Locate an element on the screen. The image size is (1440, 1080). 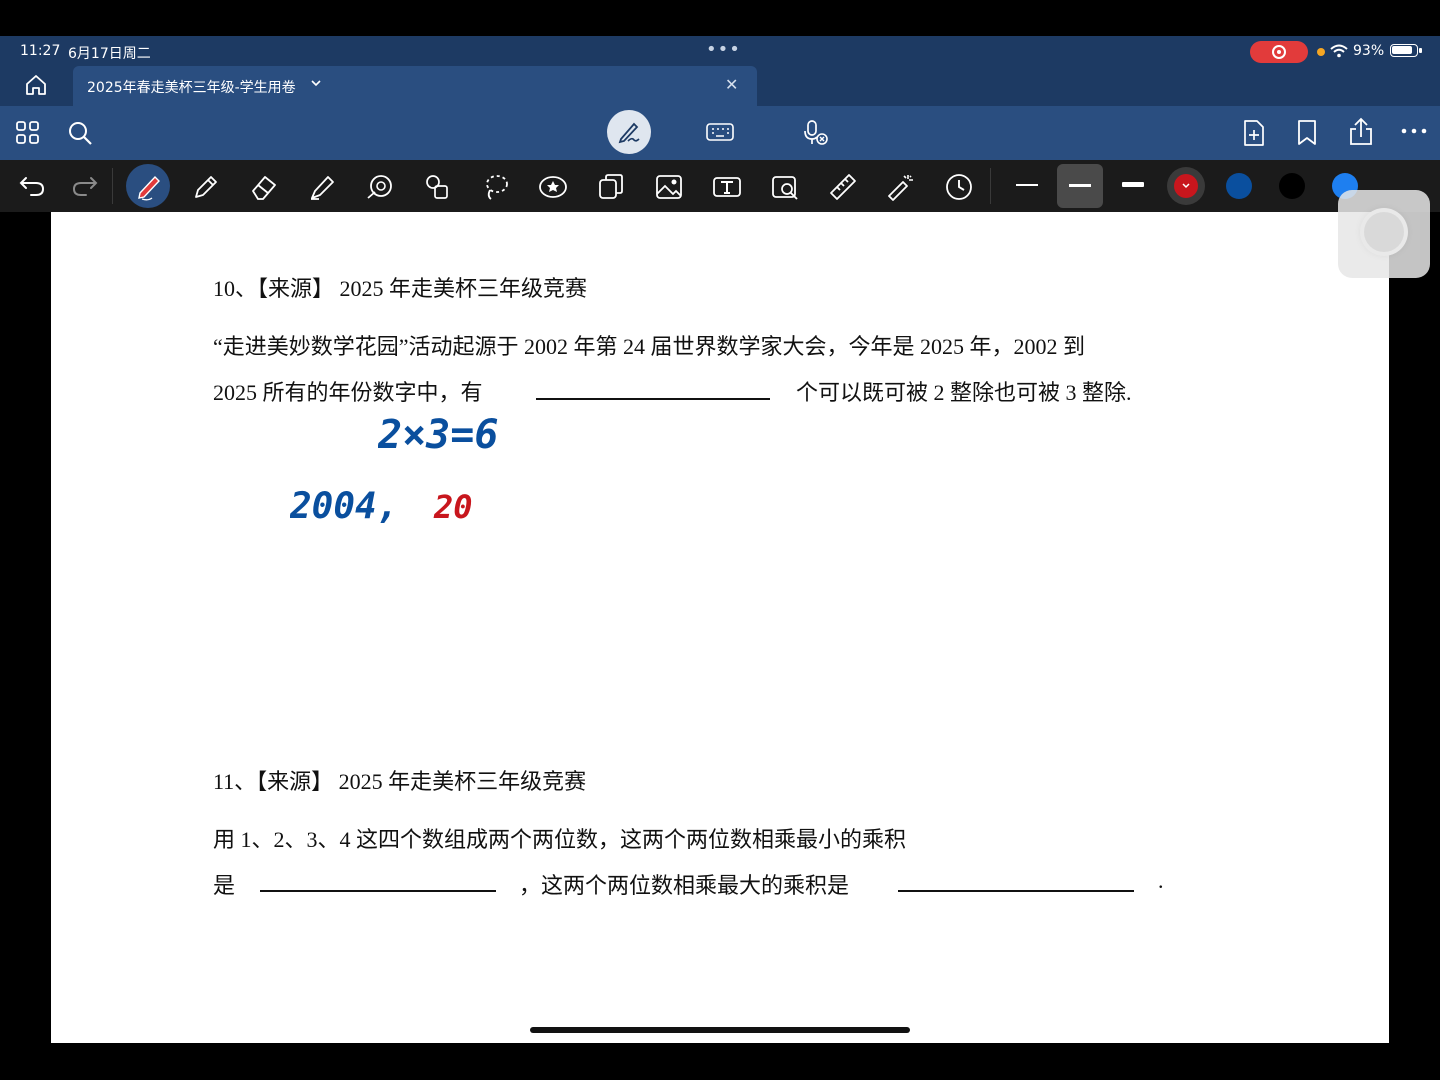
handwriting-years: 2004, 20 is located at coordinates (381, 506).